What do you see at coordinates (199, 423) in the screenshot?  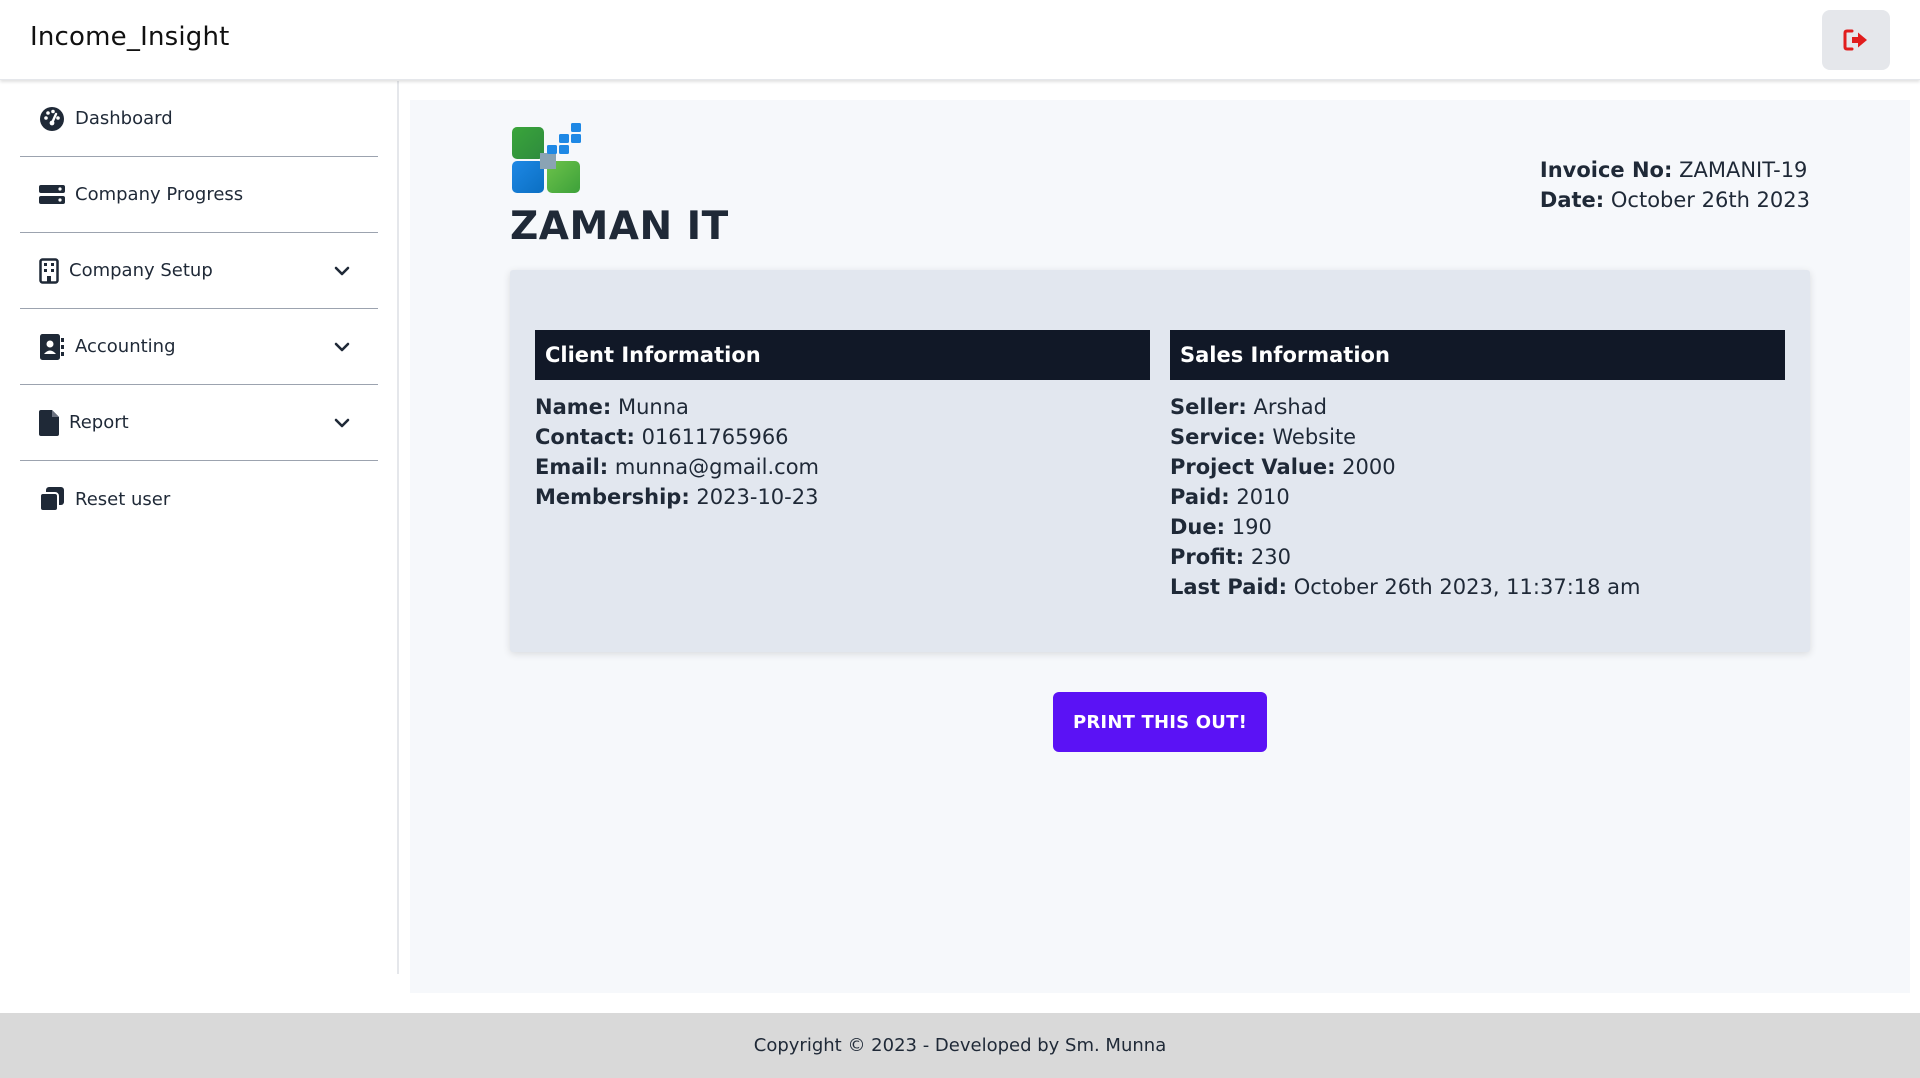 I see `sidebar-item-report: Report` at bounding box center [199, 423].